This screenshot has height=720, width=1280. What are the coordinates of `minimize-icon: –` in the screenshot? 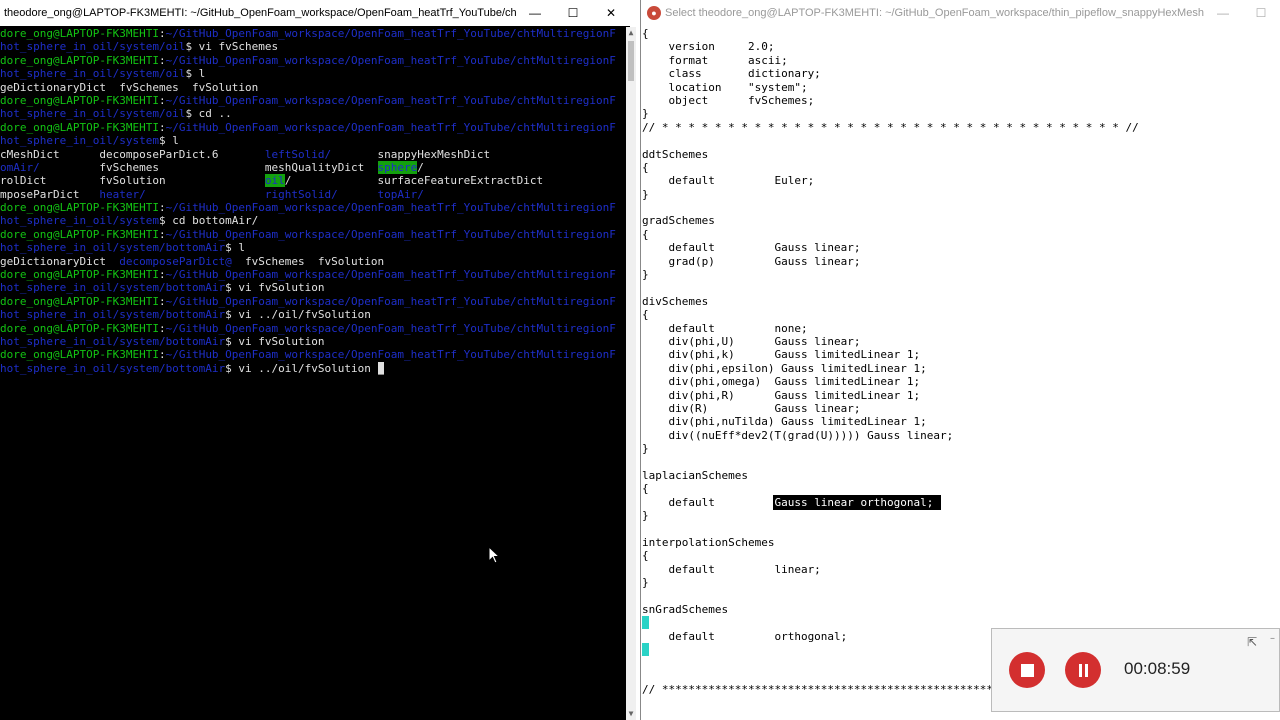 It's located at (1272, 638).